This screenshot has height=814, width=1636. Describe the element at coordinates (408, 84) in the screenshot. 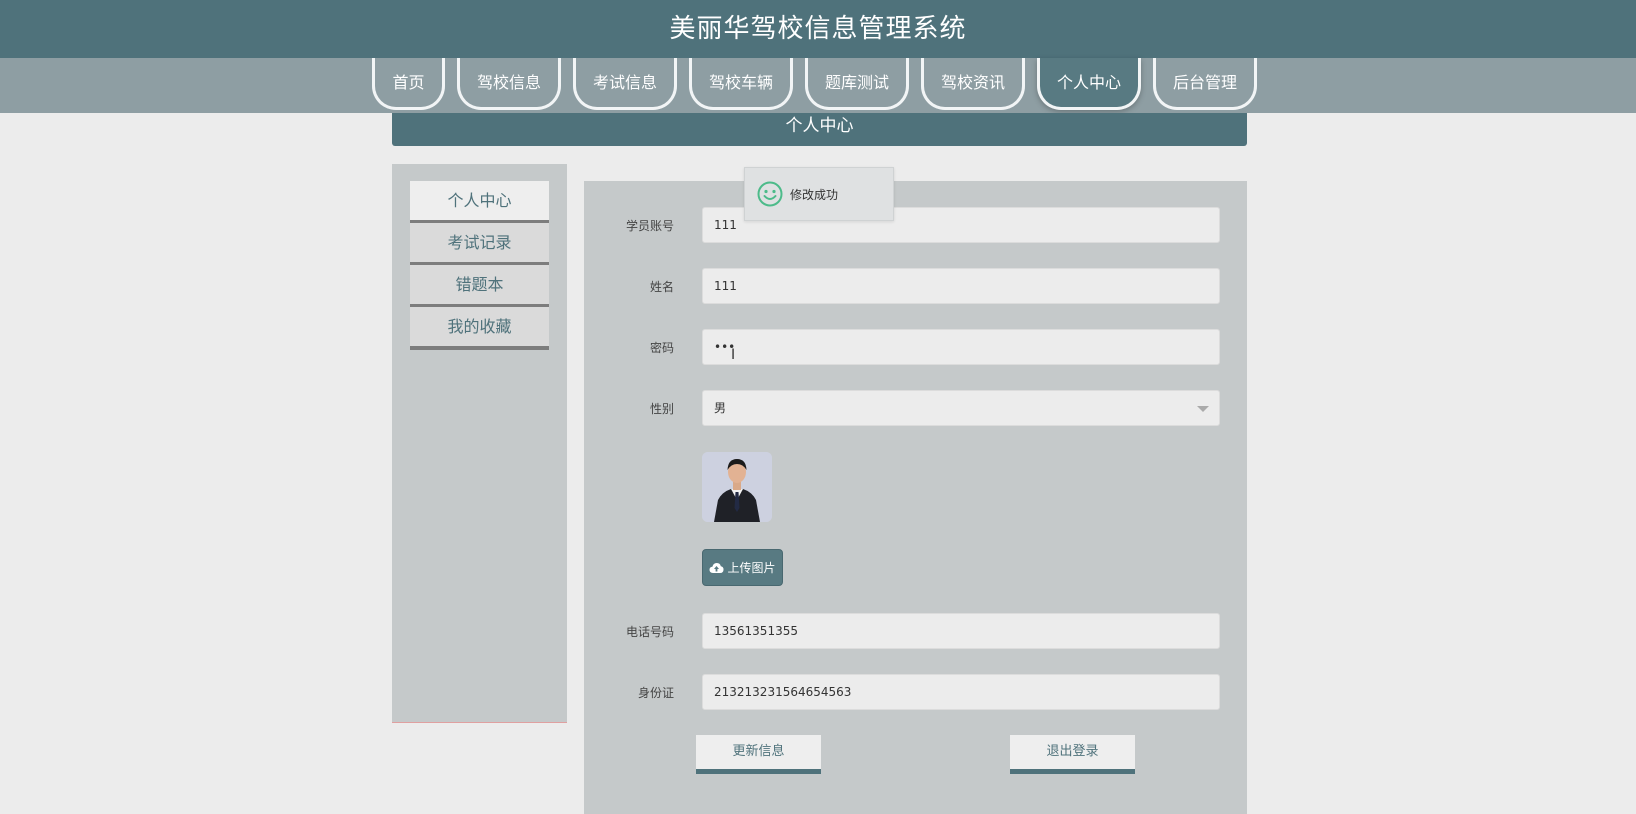

I see `nav-item-home: 首页` at that location.